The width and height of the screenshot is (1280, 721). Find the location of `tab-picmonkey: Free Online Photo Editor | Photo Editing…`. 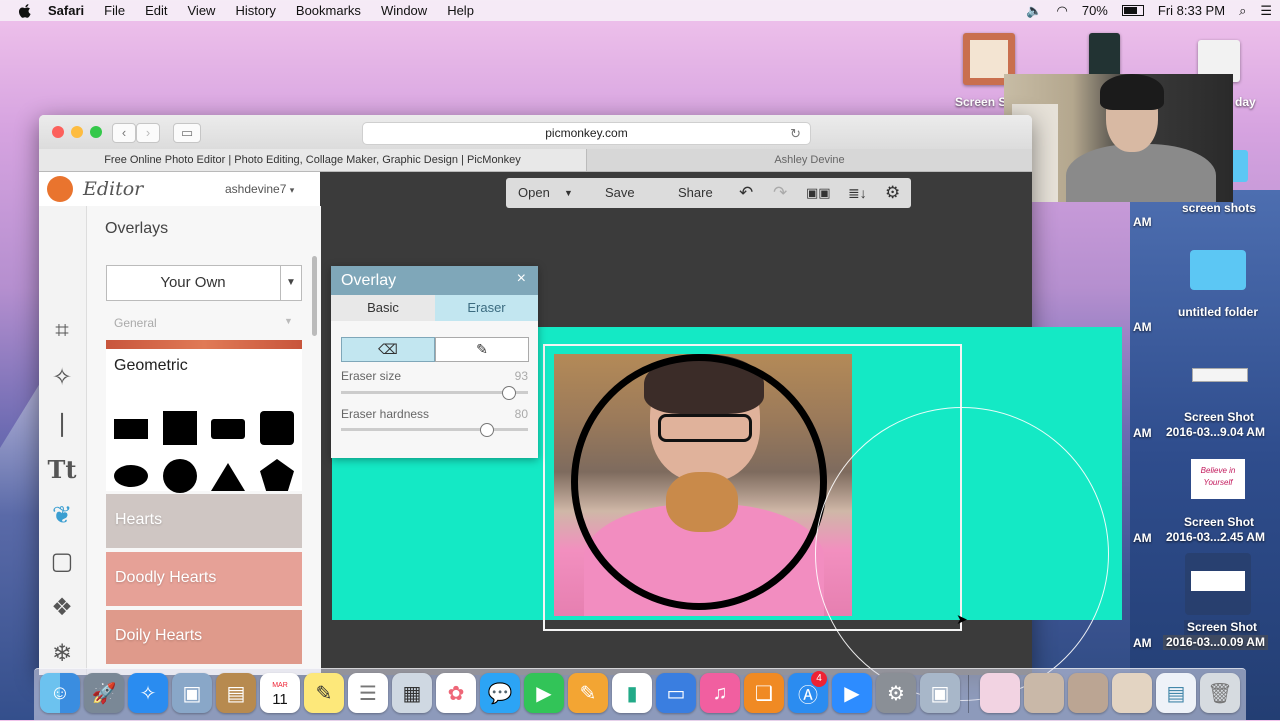

tab-picmonkey: Free Online Photo Editor | Photo Editing… is located at coordinates (313, 160).